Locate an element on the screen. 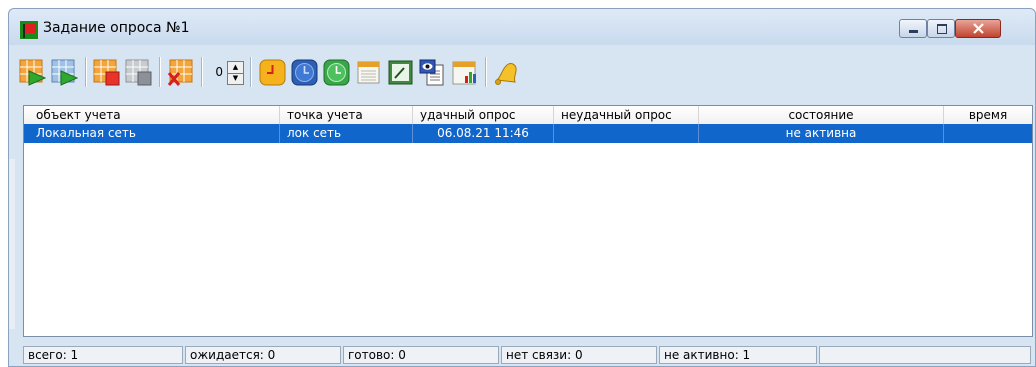  count-spinner: 0 ▲ ▼ is located at coordinates (228, 73).